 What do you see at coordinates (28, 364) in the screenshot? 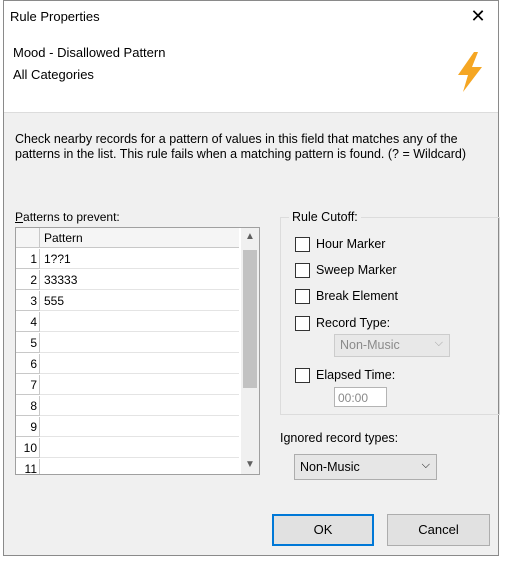
I see `row-number: 6` at bounding box center [28, 364].